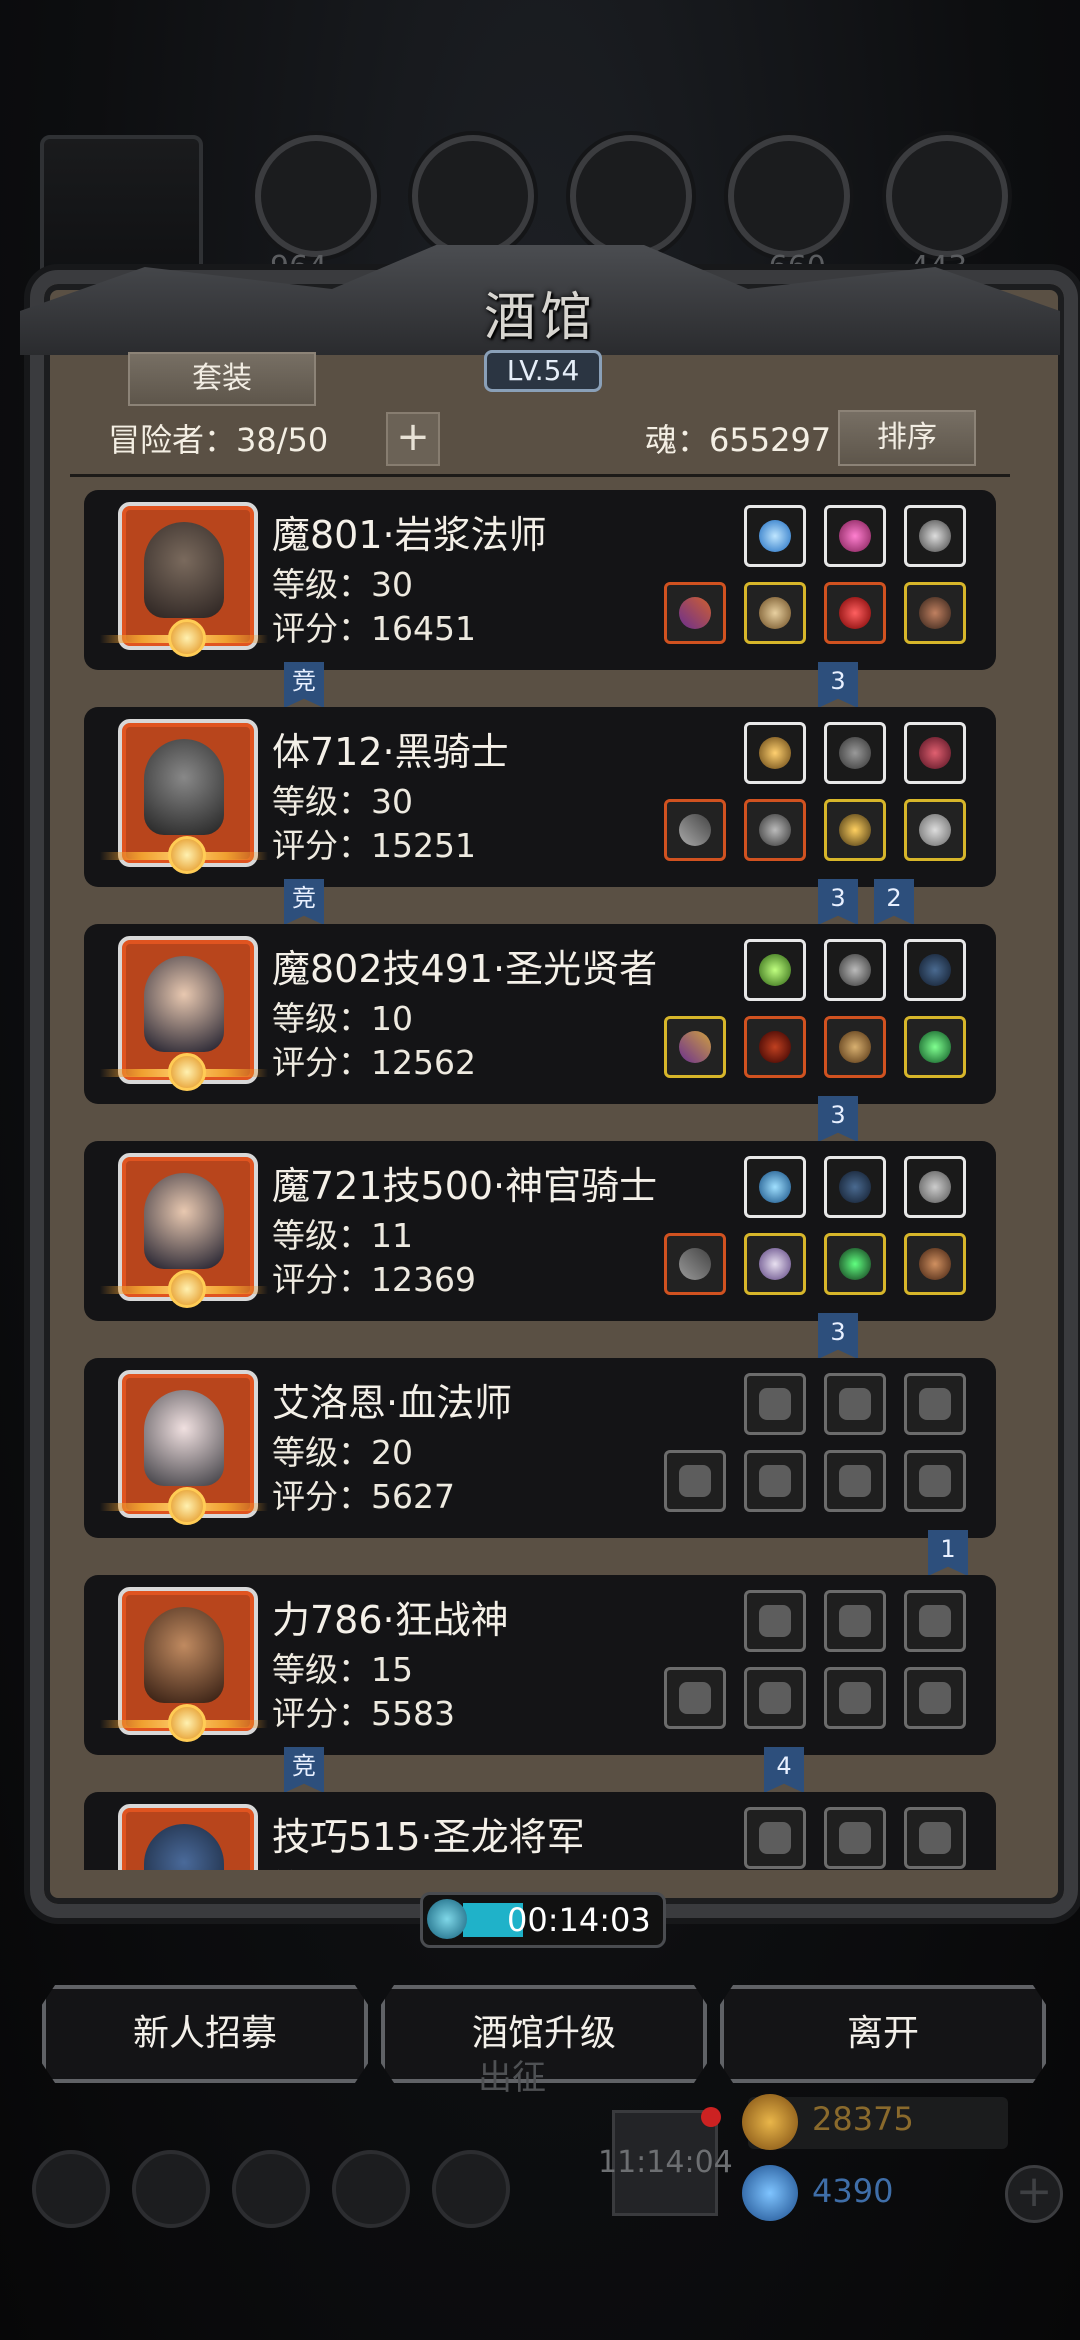  I want to click on gem-equip-icon, so click(935, 1047).